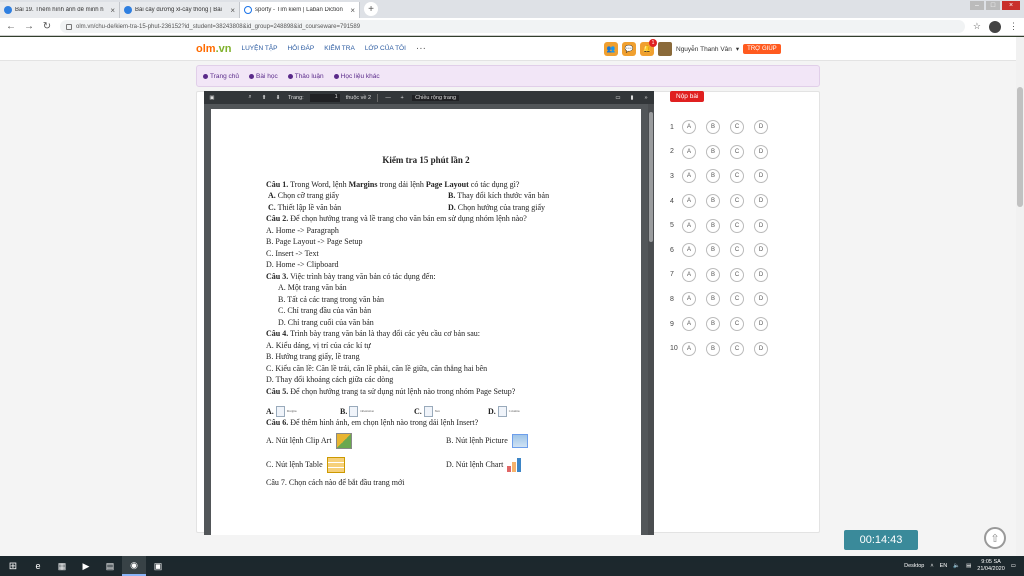  I want to click on subnav-home: Trang chủ, so click(221, 76).